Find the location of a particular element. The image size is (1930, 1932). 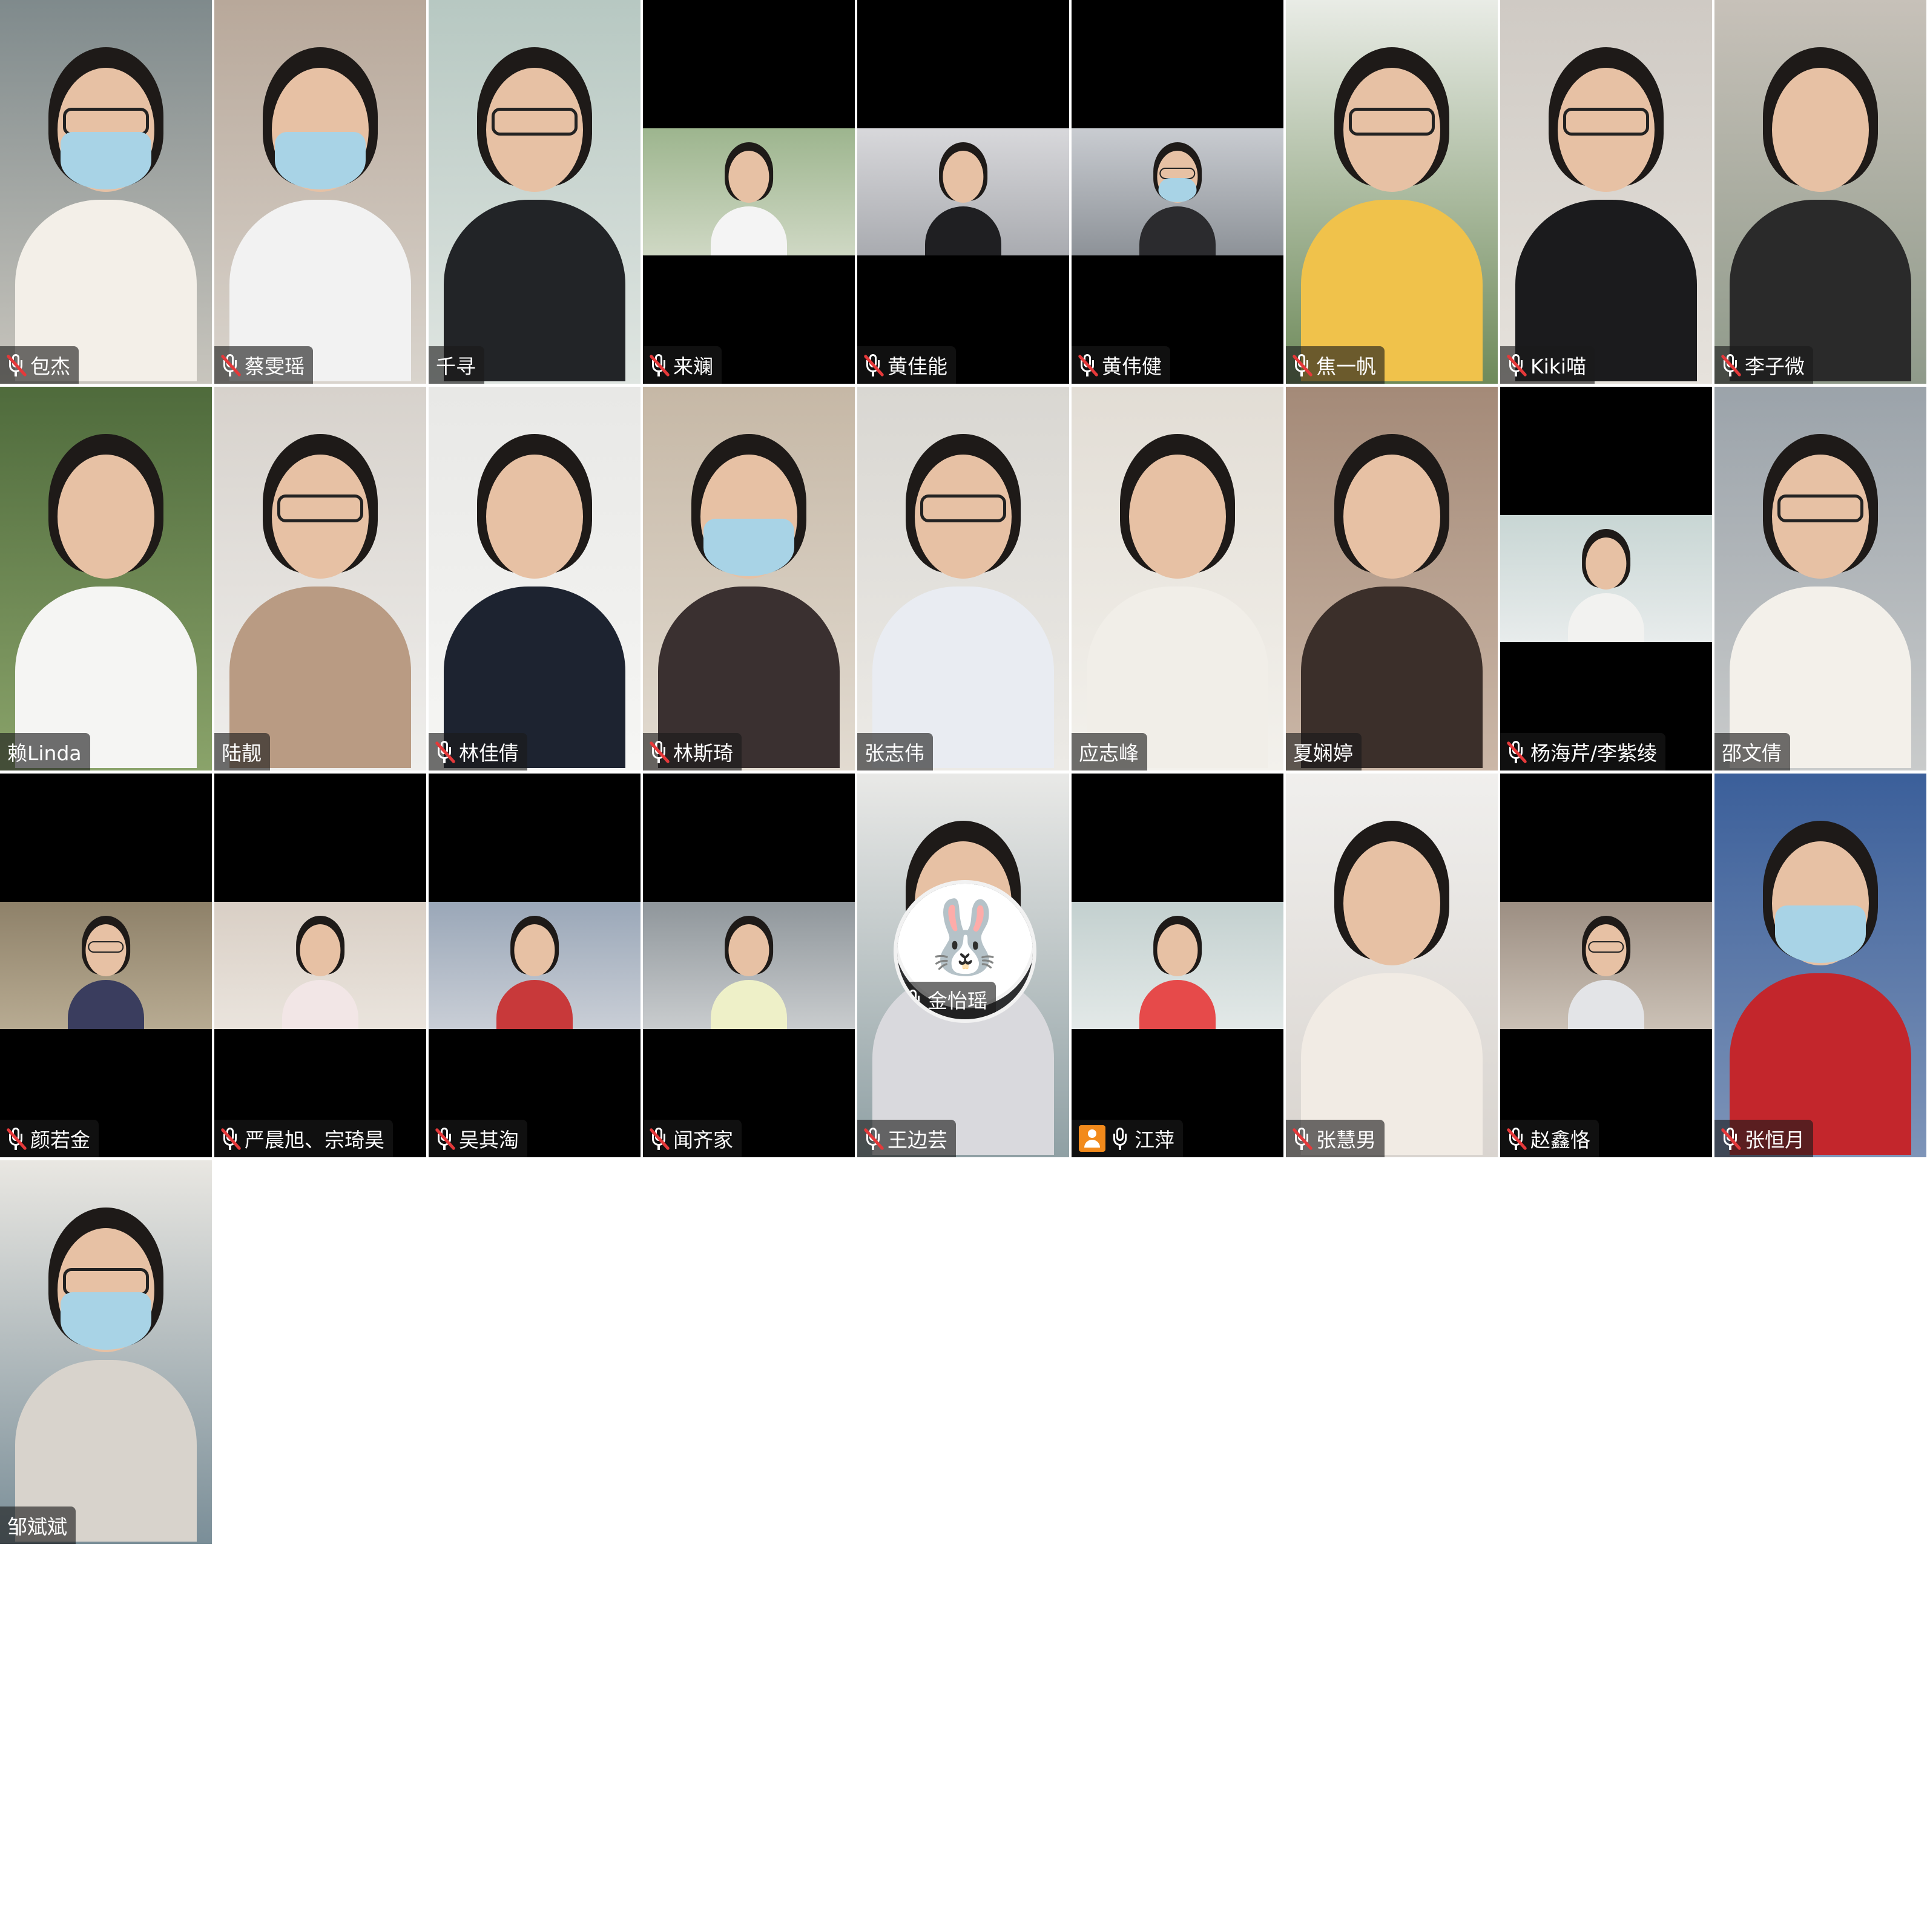

participant-name: 陆靓 is located at coordinates (242, 753).